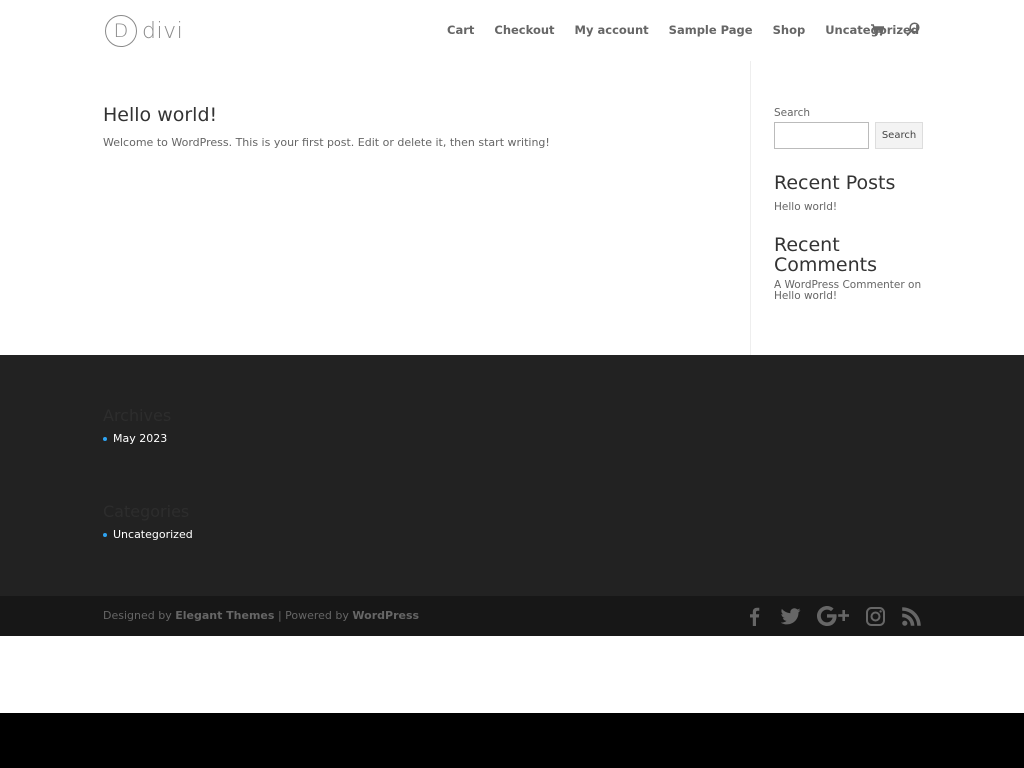  I want to click on sidebar-divider, so click(750, 208).